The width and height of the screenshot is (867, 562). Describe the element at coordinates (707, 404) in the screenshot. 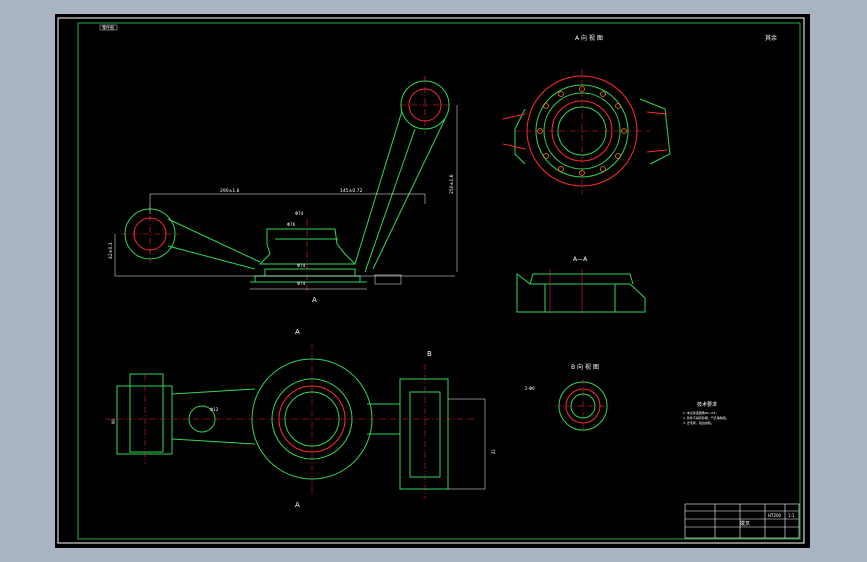

I see `notes-title: 技术要求` at that location.